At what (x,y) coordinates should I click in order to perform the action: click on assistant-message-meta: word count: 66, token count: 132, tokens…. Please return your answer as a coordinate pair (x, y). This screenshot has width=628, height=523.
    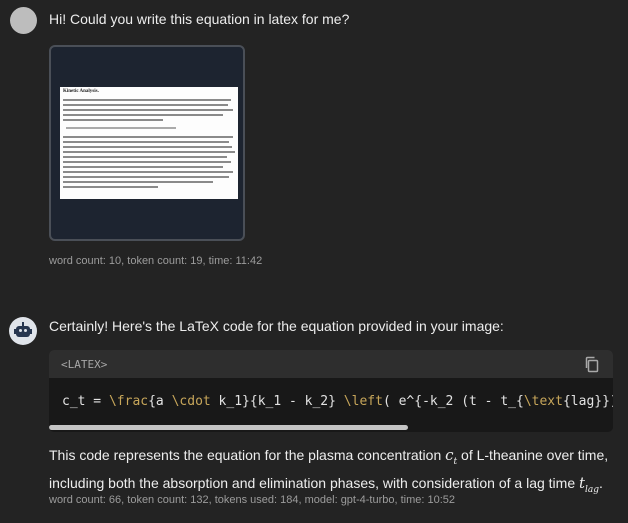
    Looking at the image, I should click on (252, 500).